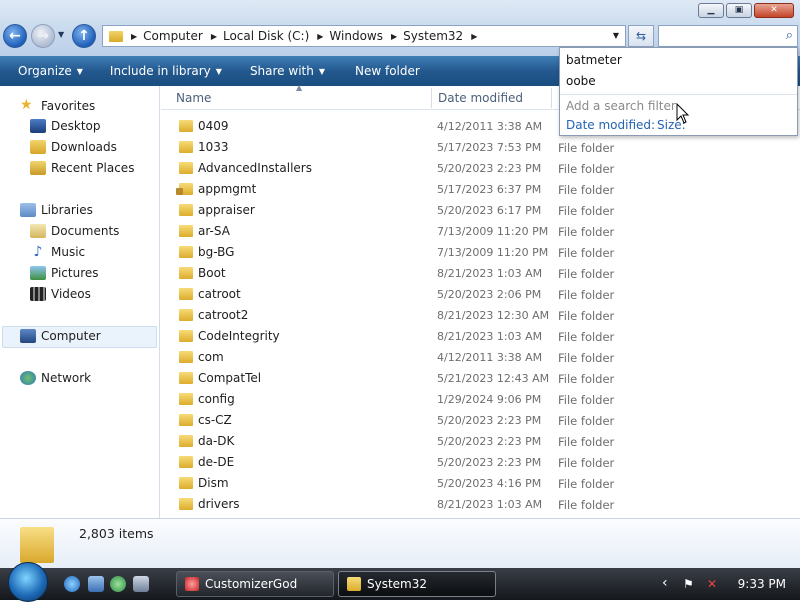  What do you see at coordinates (728, 36) in the screenshot?
I see `search-input: ⌕` at bounding box center [728, 36].